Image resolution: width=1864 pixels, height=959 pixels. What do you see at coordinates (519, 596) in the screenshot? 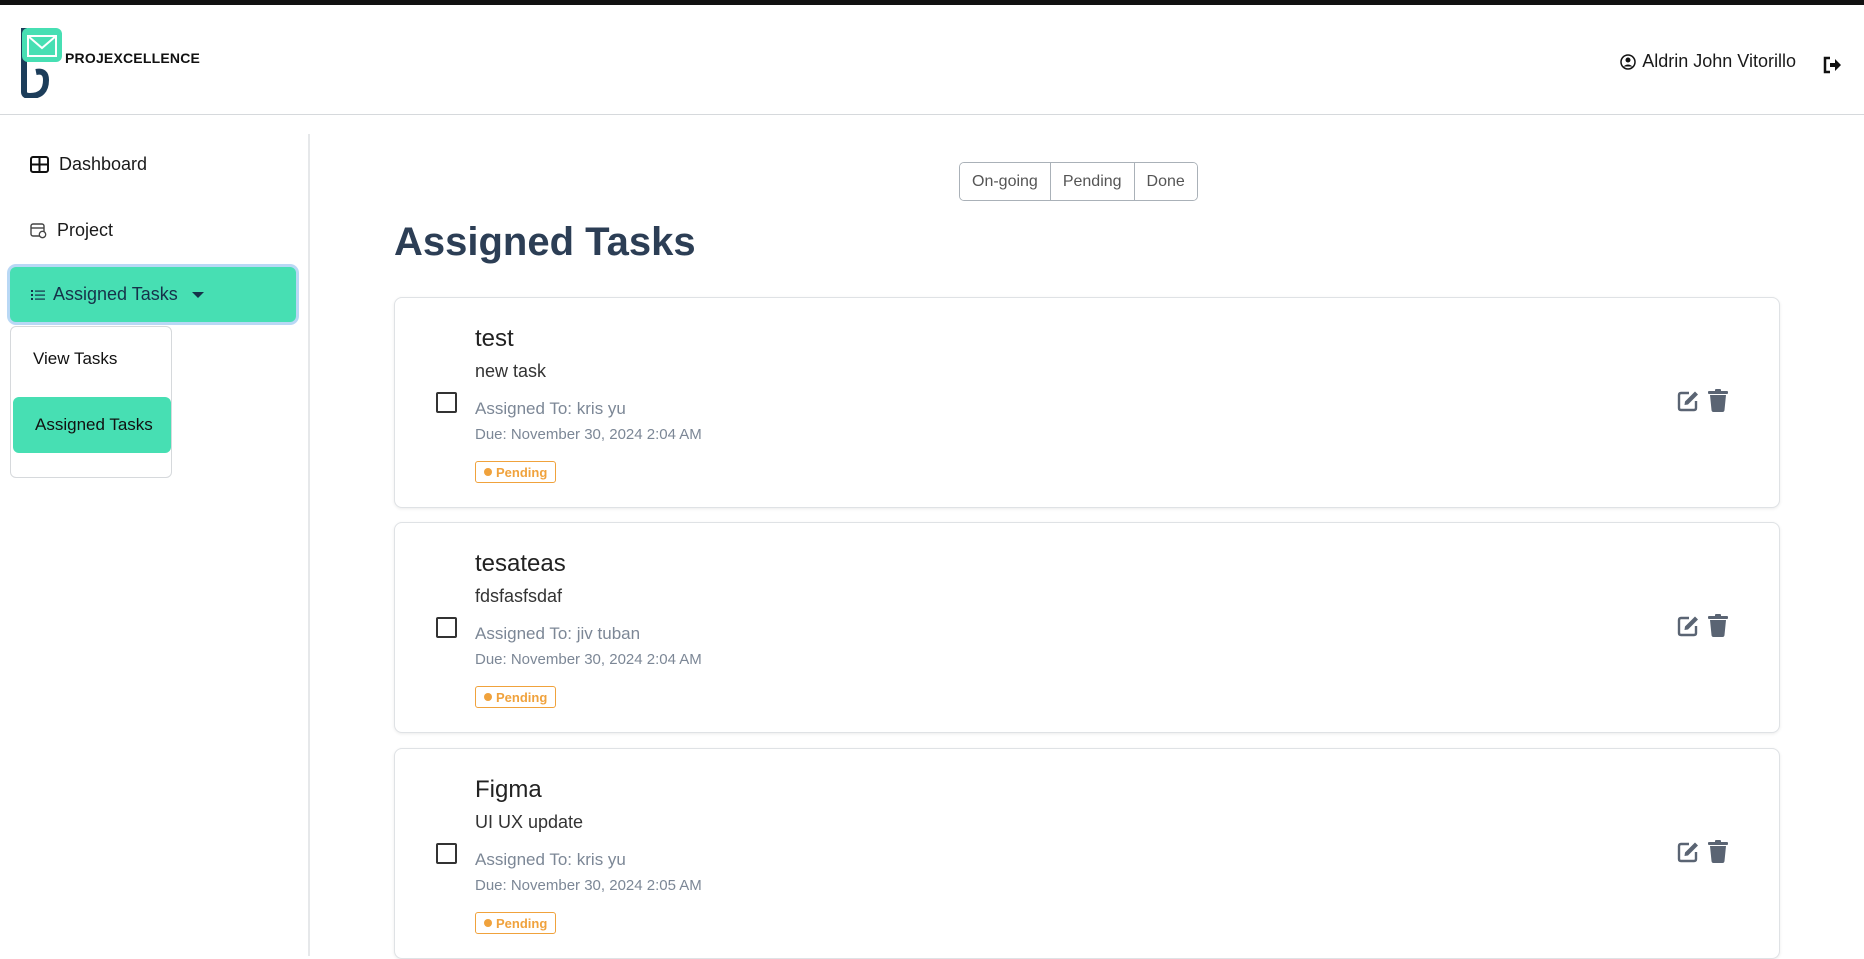
I see `task-description: fdsfasfsdaf` at bounding box center [519, 596].